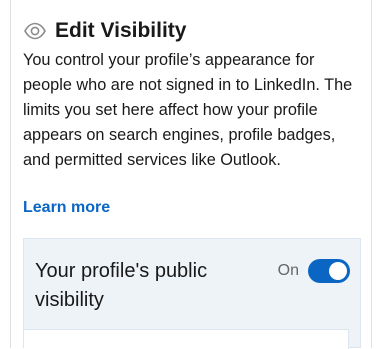 Image resolution: width=387 pixels, height=349 pixels. I want to click on panel-content-area, so click(186, 339).